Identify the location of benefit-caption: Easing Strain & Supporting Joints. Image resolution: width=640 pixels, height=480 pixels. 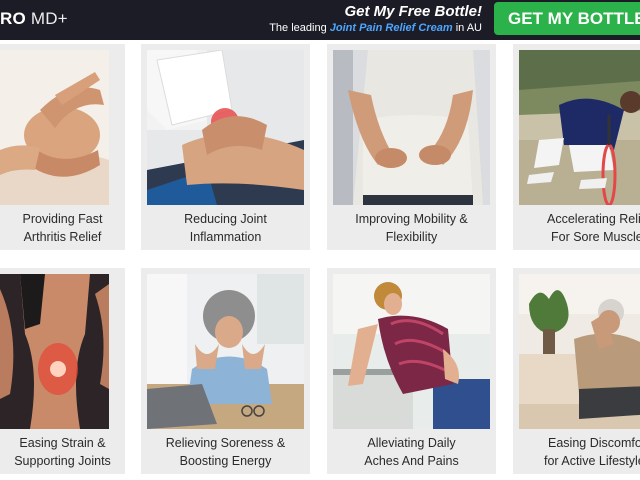
(62, 452).